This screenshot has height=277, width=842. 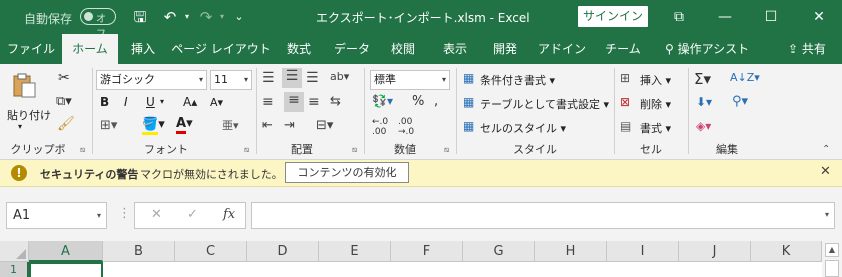 I want to click on share-button: ⇪ 共有, so click(x=807, y=49).